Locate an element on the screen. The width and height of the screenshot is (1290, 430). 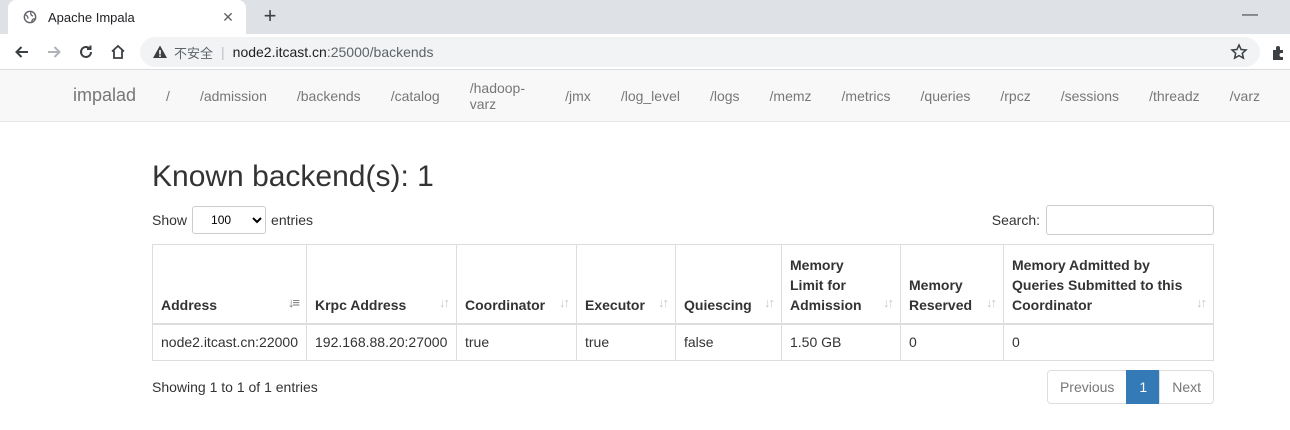
nav-link-admission: /admission is located at coordinates (233, 96).